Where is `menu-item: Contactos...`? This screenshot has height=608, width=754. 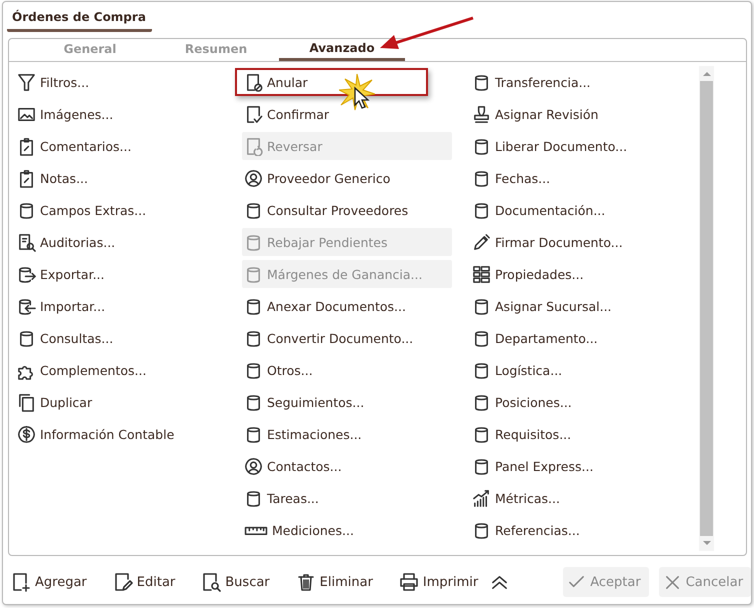
menu-item: Contactos... is located at coordinates (347, 466).